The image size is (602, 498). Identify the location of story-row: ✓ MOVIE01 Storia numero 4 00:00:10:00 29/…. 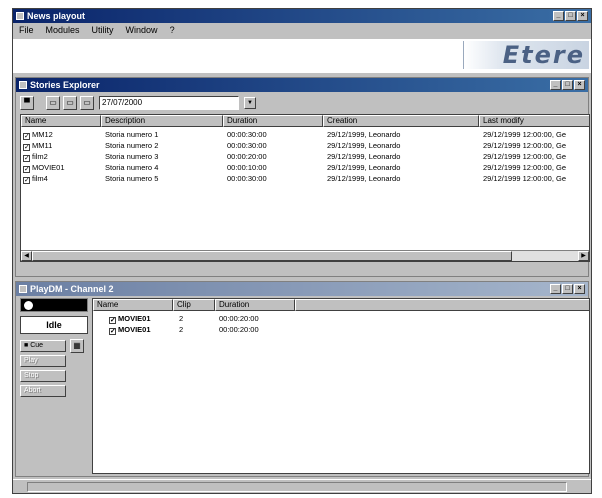
(305, 167).